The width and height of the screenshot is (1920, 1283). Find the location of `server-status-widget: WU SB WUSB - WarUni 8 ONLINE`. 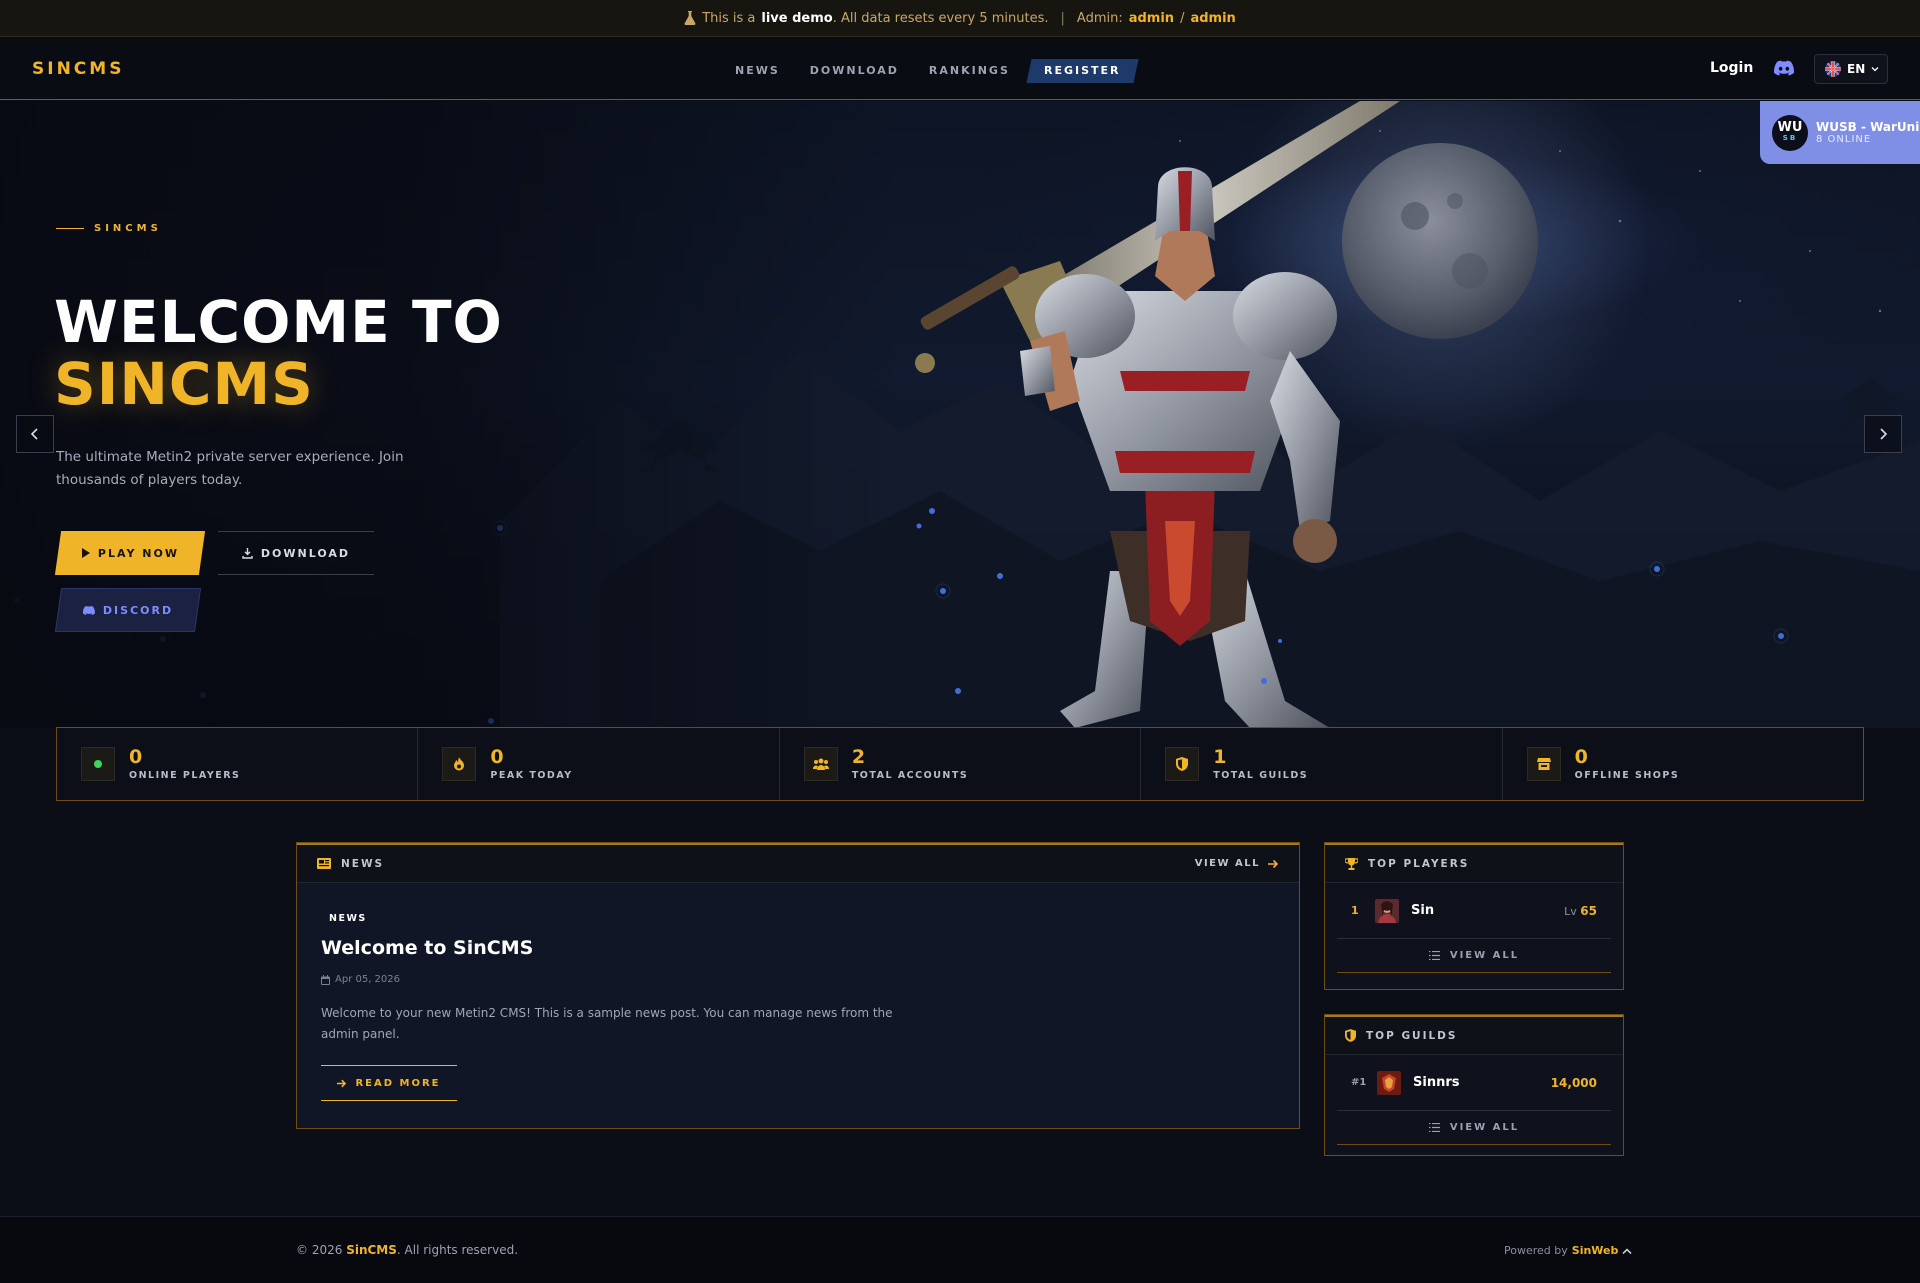

server-status-widget: WU SB WUSB - WarUni 8 ONLINE is located at coordinates (1840, 132).